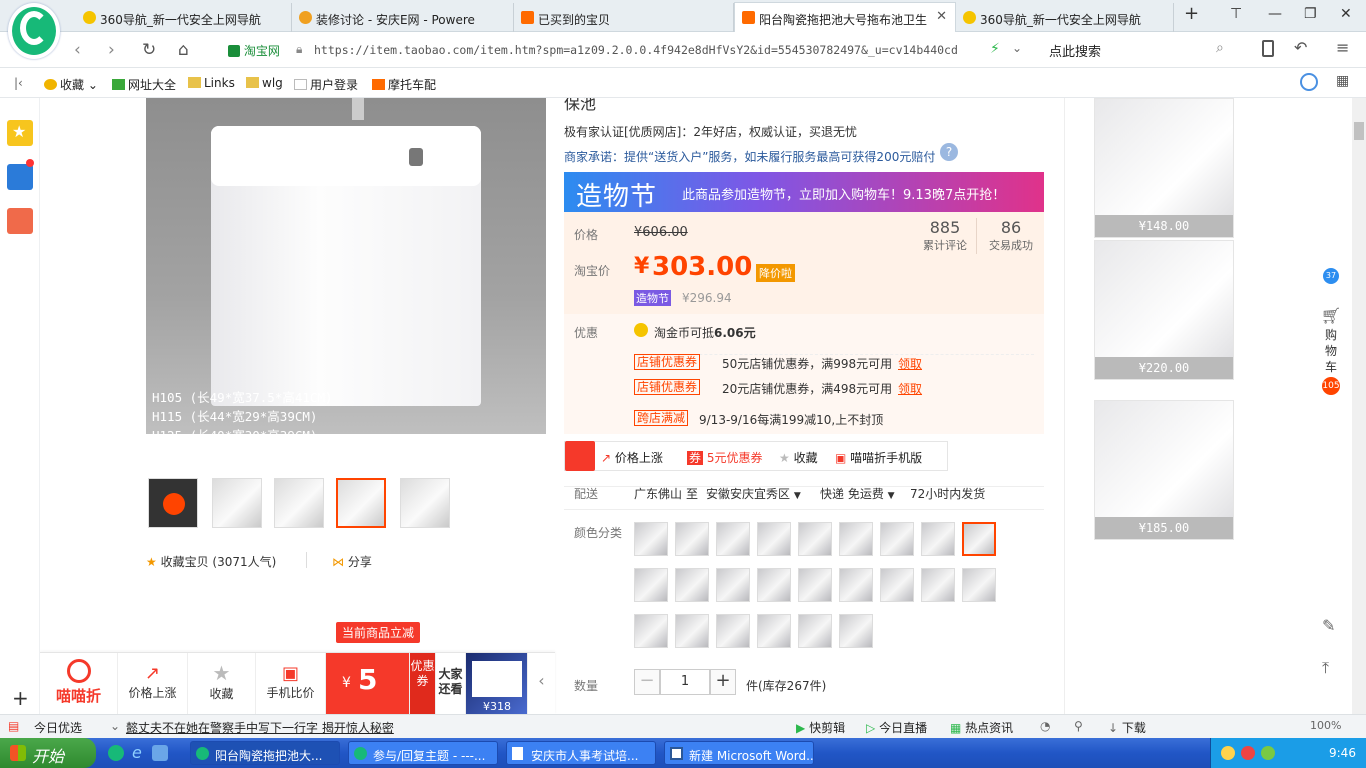 The image size is (1366, 768). Describe the element at coordinates (723, 682) in the screenshot. I see `qty-increase-button: +` at that location.